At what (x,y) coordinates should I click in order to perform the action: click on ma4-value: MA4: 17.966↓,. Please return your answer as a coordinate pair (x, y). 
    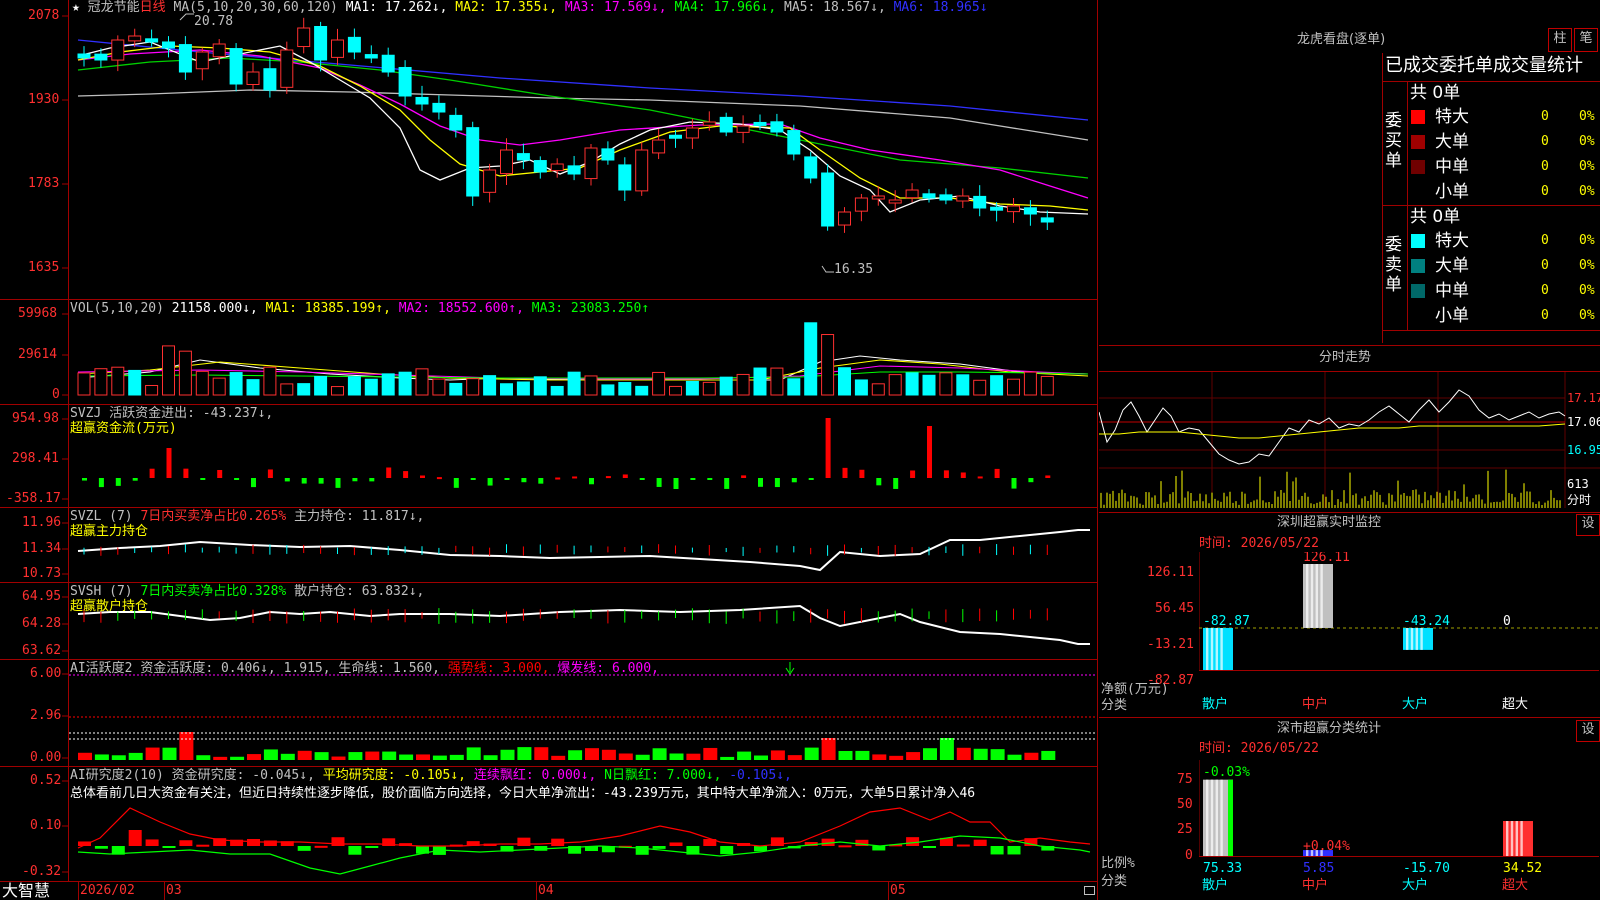
    Looking at the image, I should click on (725, 7).